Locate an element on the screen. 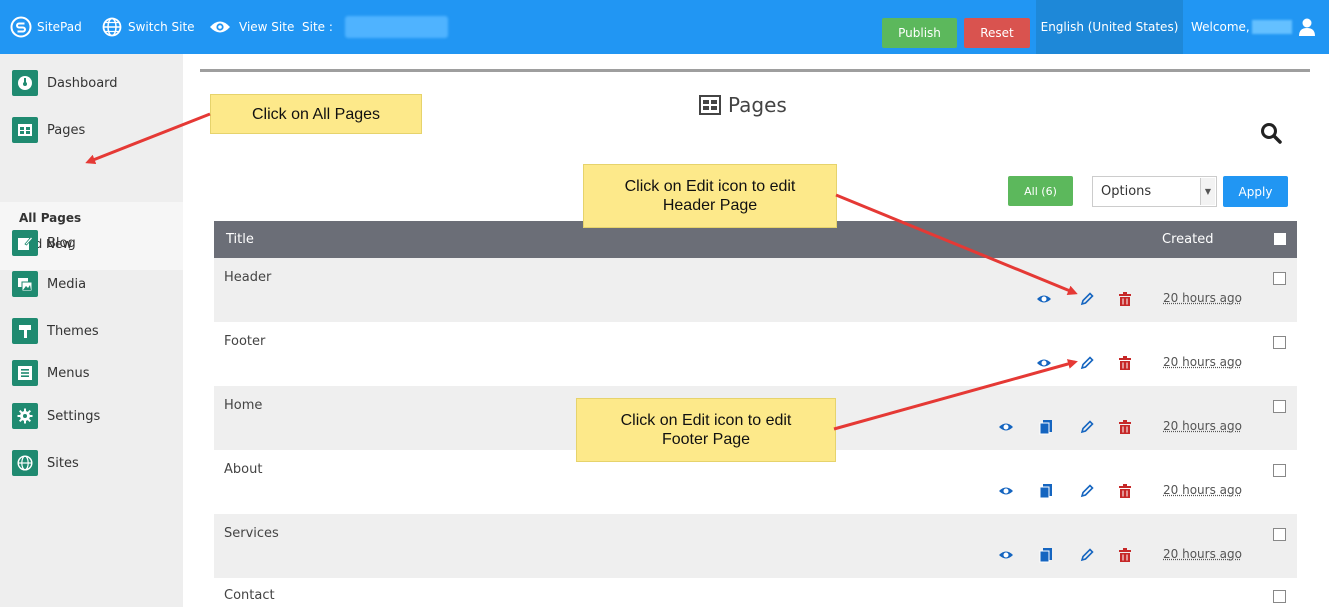  reset-button: Reset is located at coordinates (997, 33).